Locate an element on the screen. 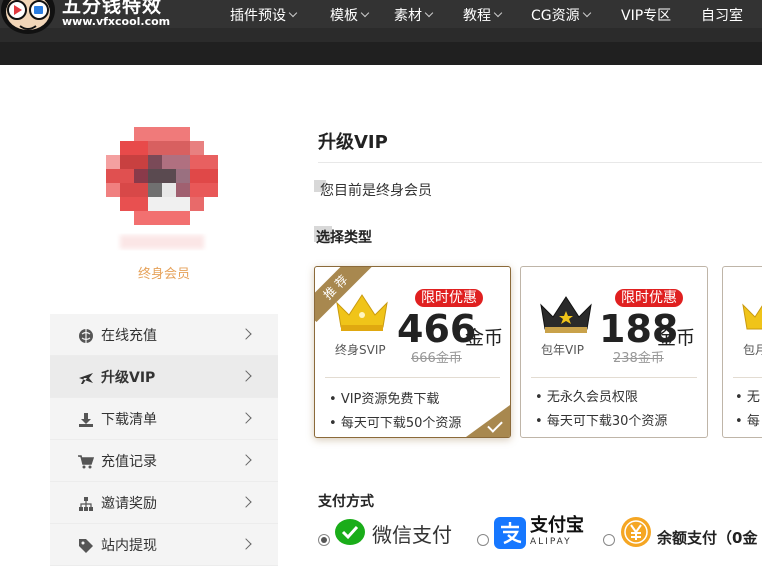  sidebar-item-label: 充值记录 is located at coordinates (129, 461).